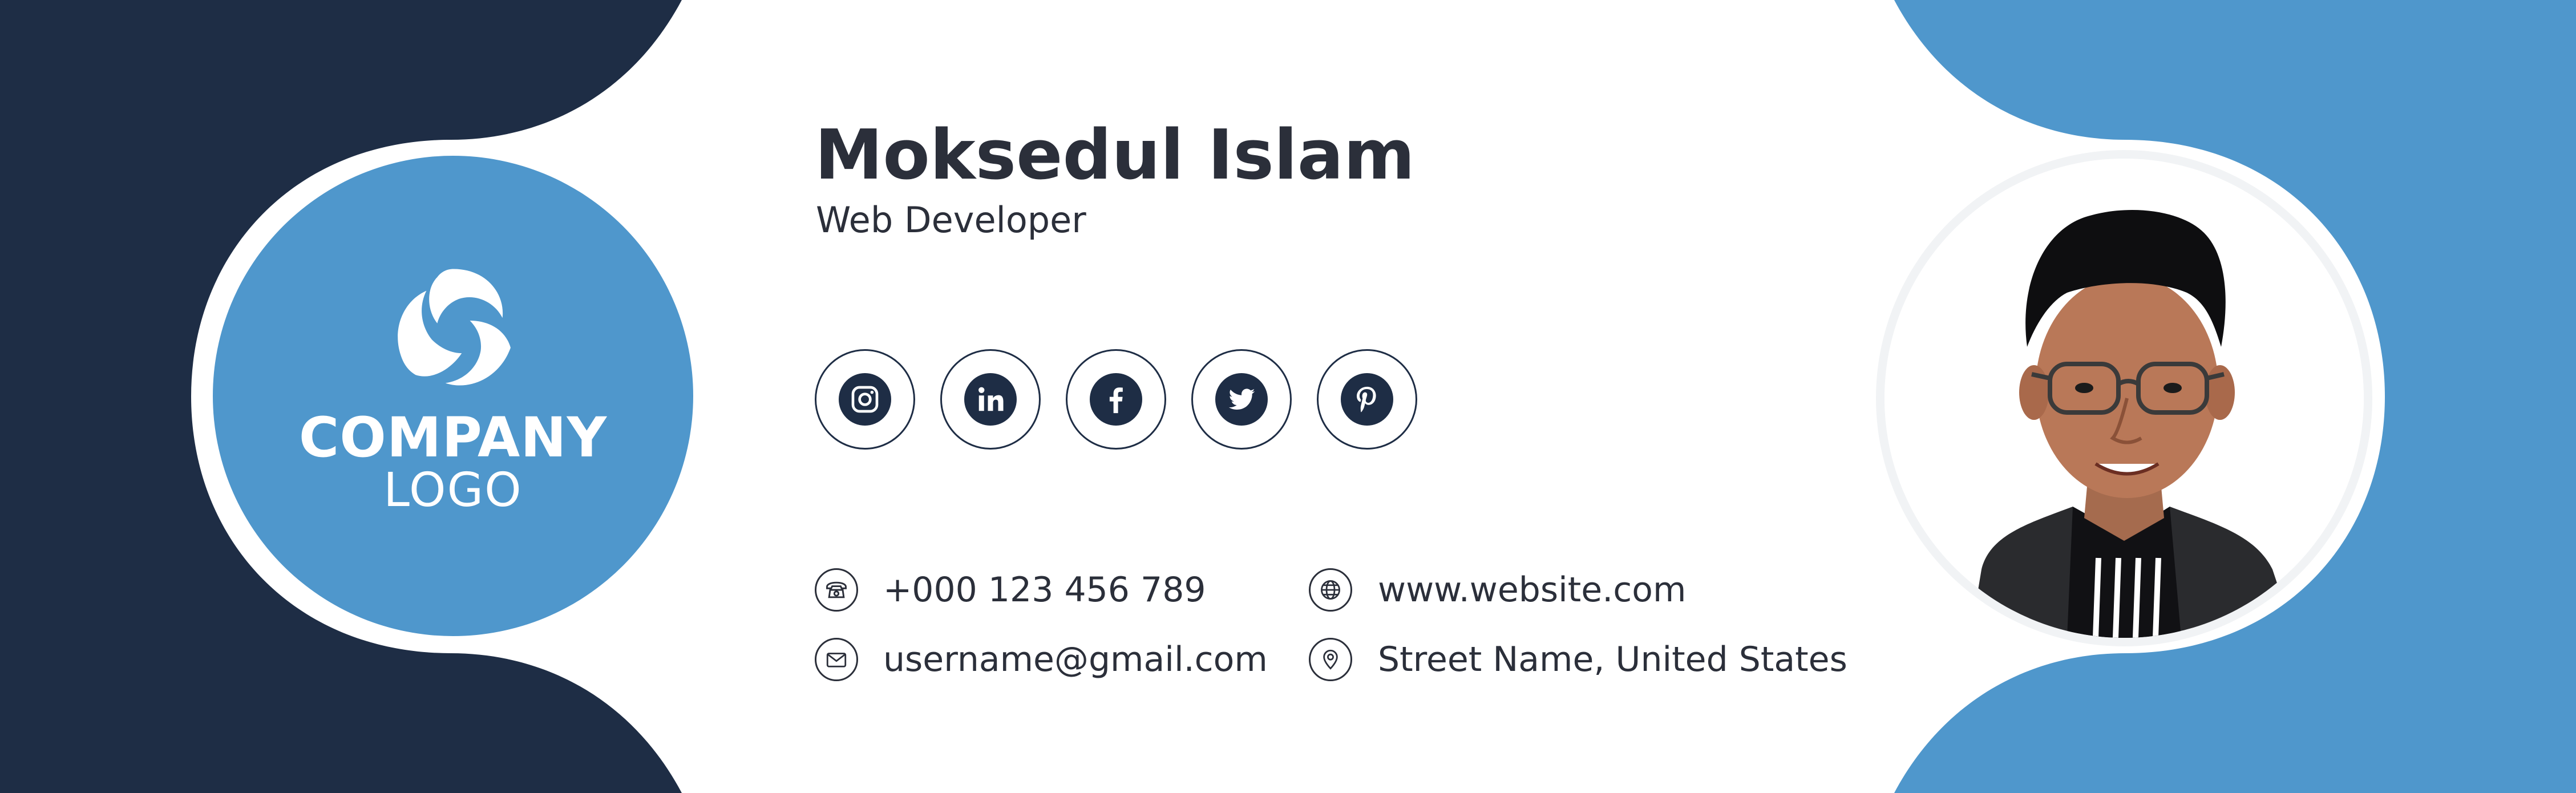 The width and height of the screenshot is (2576, 793). I want to click on website-contact-icon, so click(1330, 590).